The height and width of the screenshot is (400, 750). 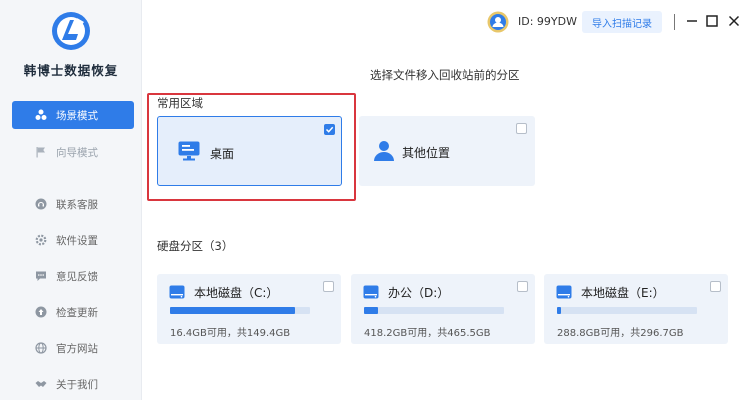 I want to click on disk-card-c: 本地磁盘（C:） 16.4GB可用，共149.4GB, so click(x=249, y=309).